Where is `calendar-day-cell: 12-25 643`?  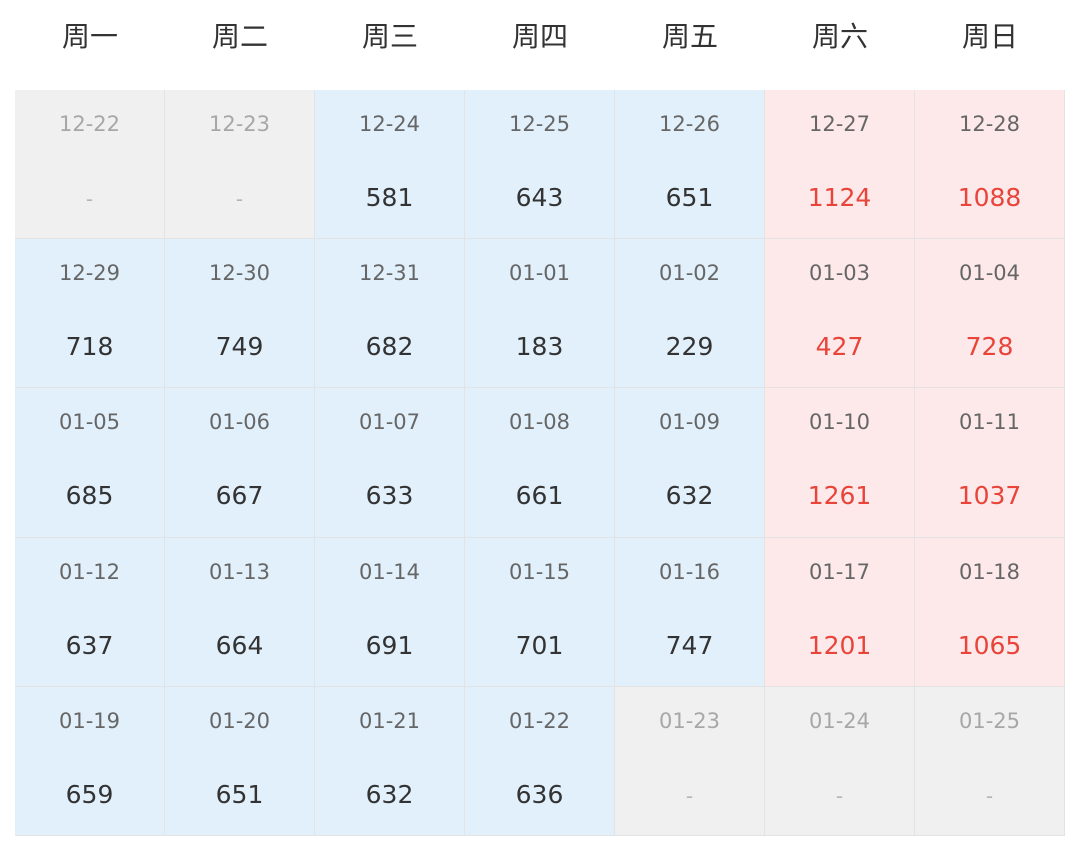 calendar-day-cell: 12-25 643 is located at coordinates (540, 165).